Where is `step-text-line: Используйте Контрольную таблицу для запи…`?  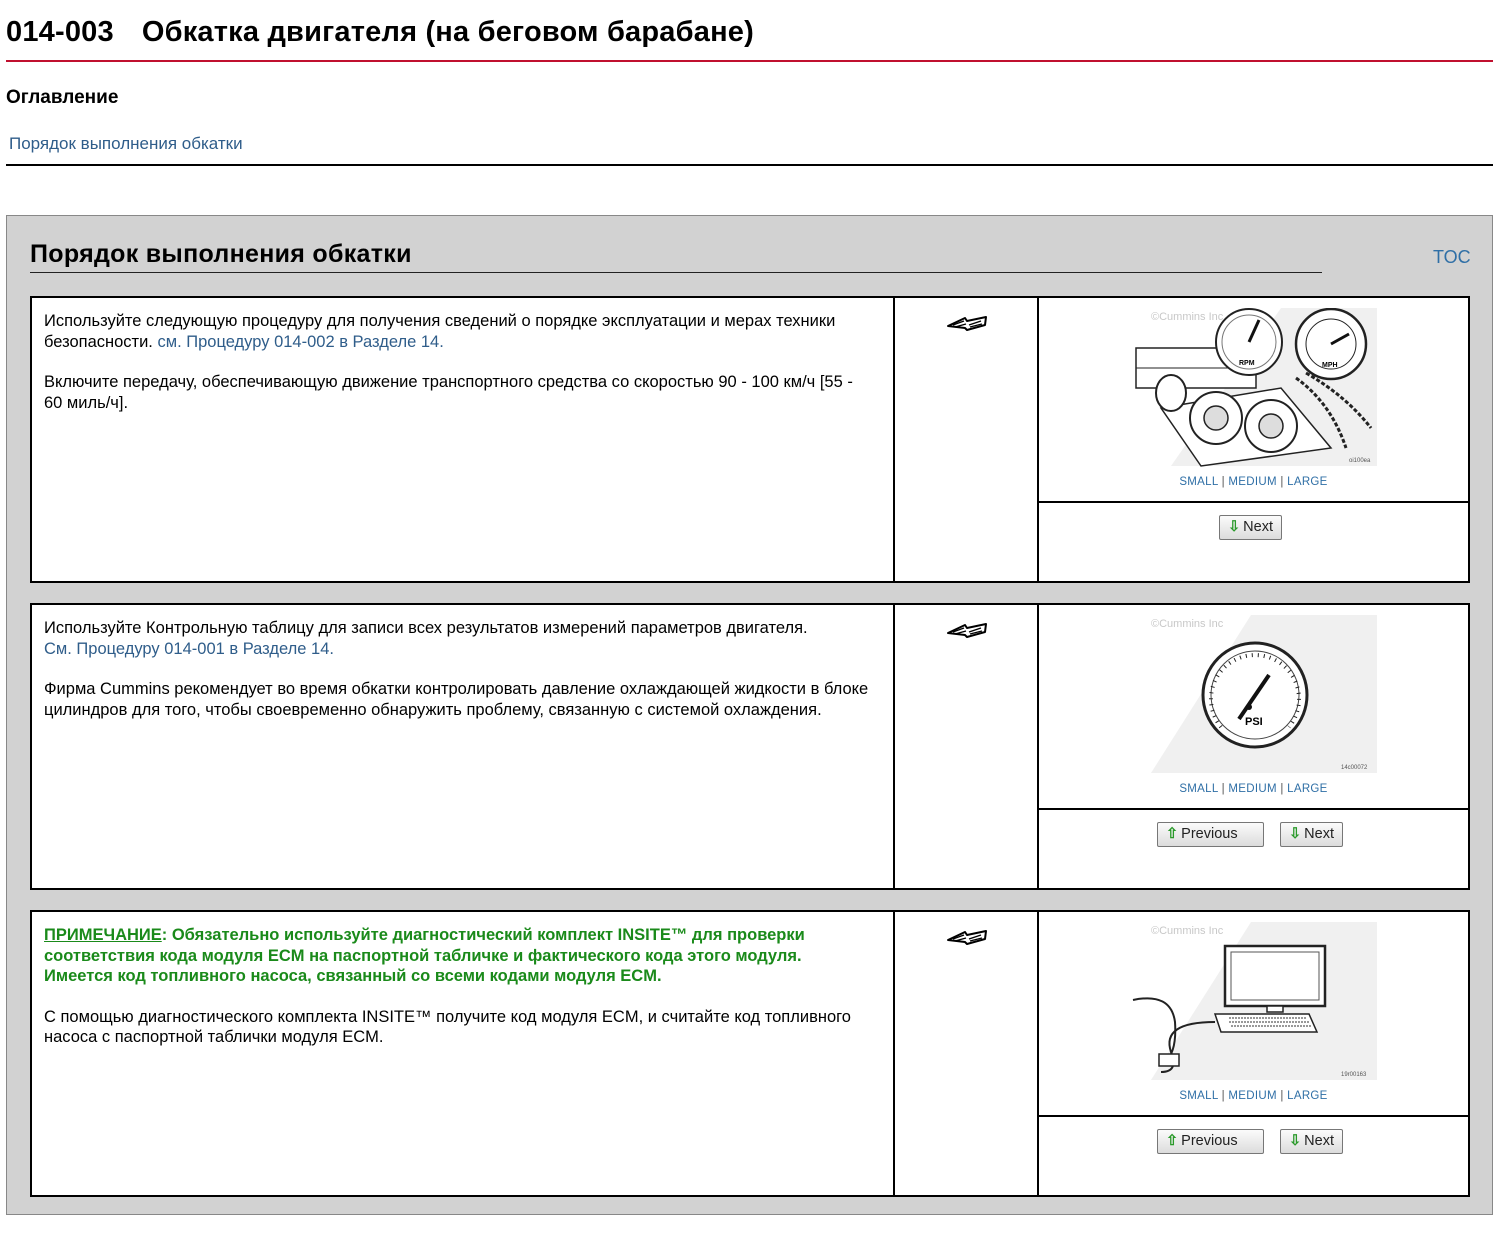
step-text-line: Используйте Контрольную таблицу для запи… is located at coordinates (426, 628).